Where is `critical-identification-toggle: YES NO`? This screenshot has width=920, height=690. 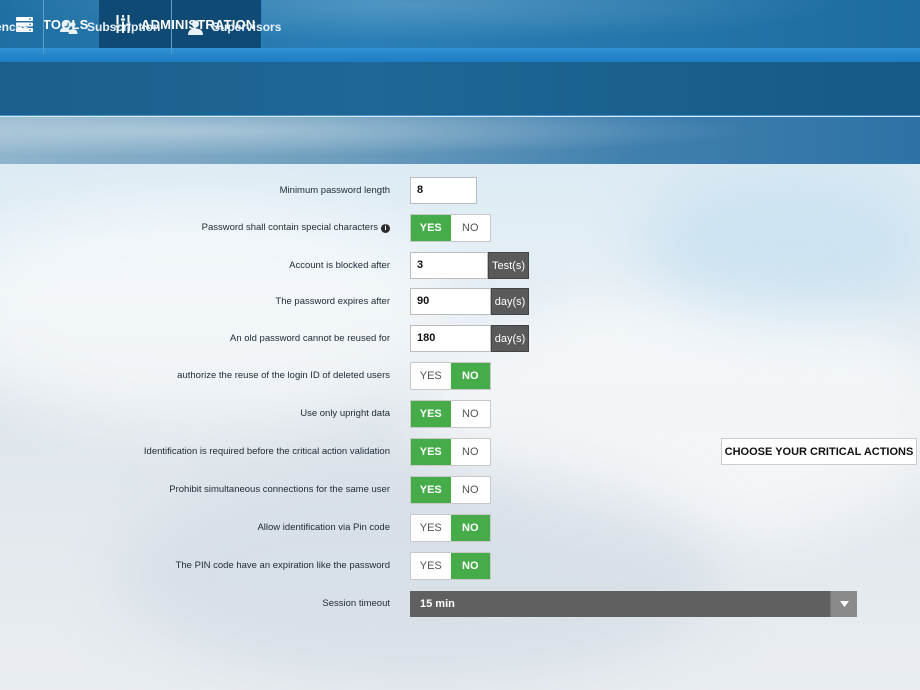
critical-identification-toggle: YES NO is located at coordinates (450, 452).